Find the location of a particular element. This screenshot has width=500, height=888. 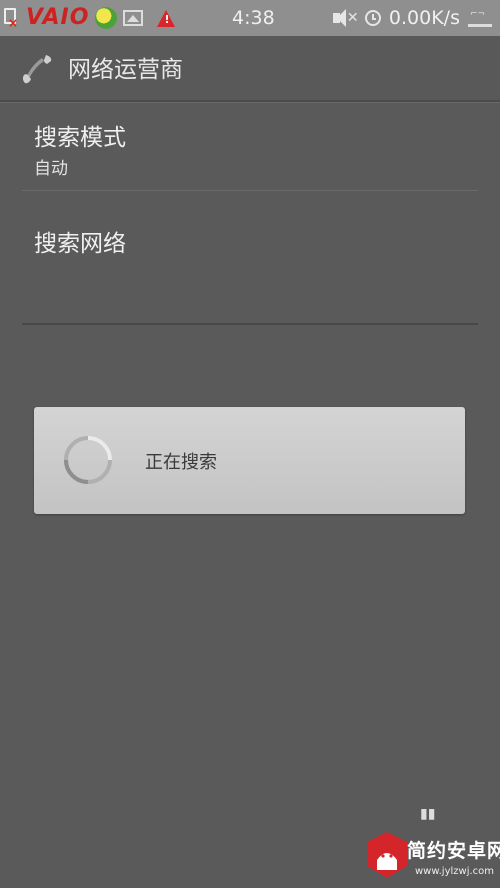

status-bar: × VAIO ! 4:38 ✕ 0.00K/s ⌐¬ is located at coordinates (250, 18).